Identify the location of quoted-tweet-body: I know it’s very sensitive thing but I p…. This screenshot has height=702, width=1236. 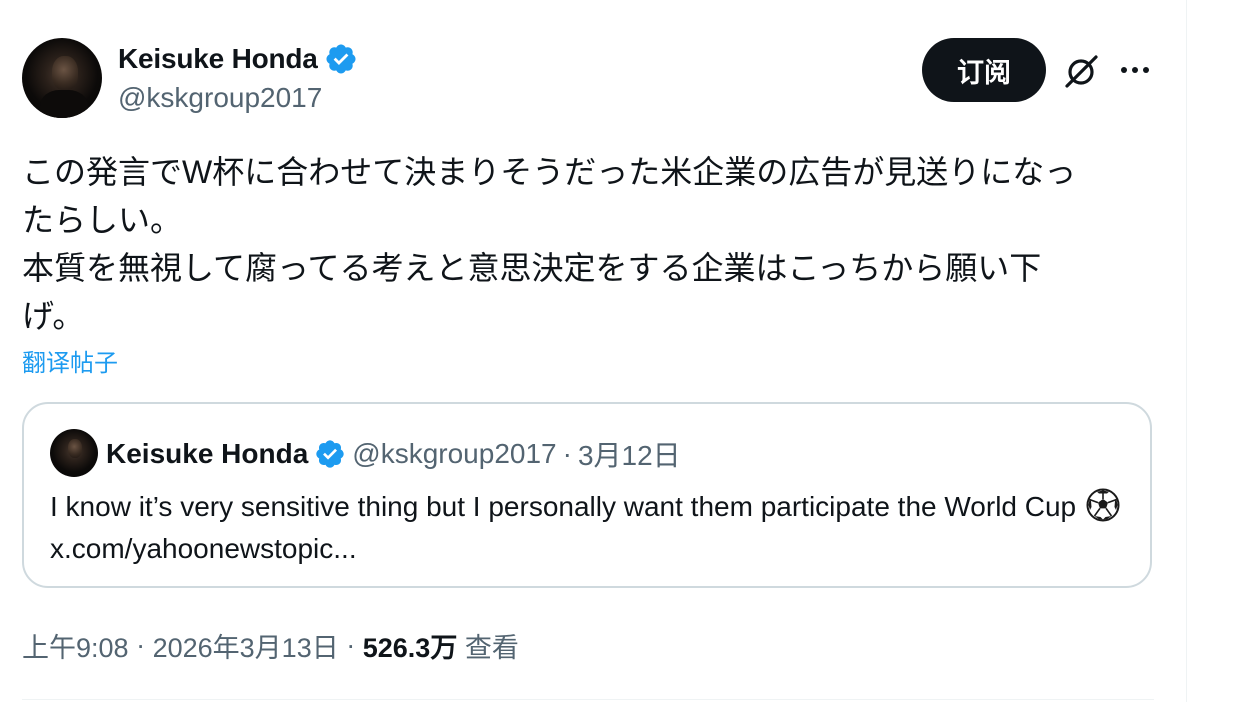
(563, 506).